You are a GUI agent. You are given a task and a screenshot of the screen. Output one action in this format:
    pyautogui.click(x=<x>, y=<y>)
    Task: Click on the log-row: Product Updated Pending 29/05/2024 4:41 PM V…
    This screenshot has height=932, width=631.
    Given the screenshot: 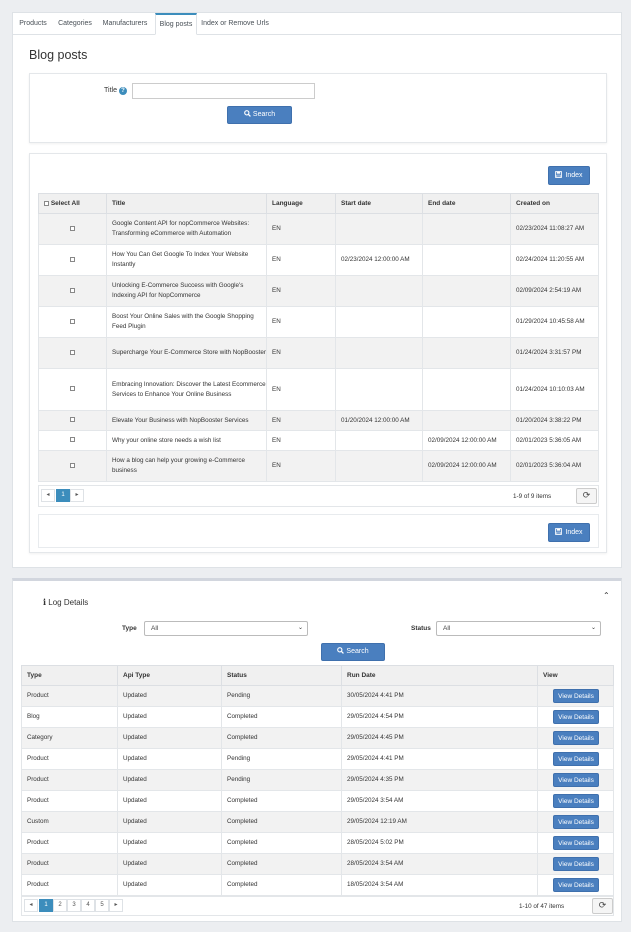 What is the action you would take?
    pyautogui.click(x=317, y=759)
    